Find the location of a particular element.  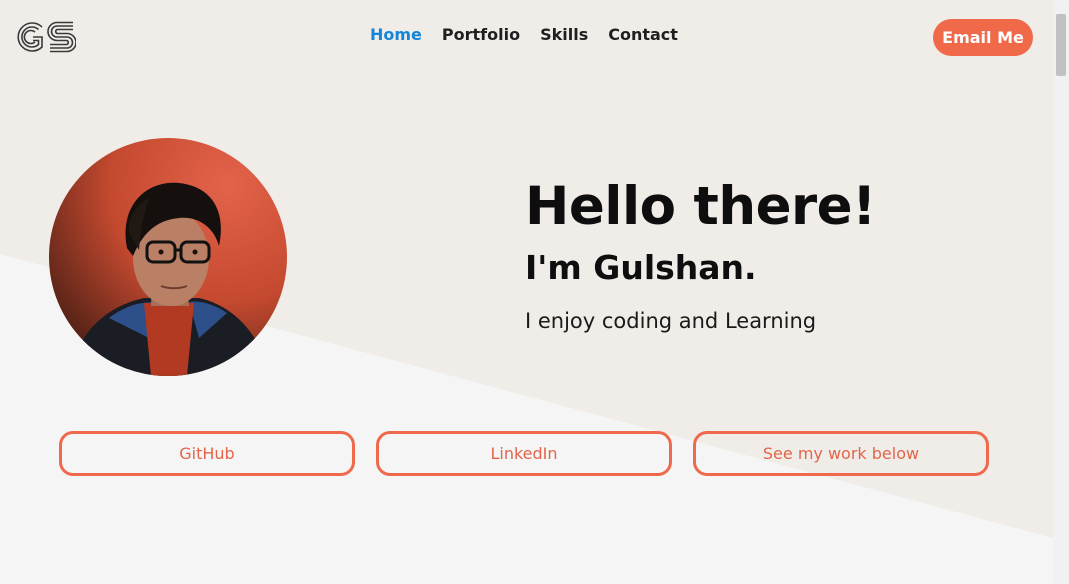

profile-photo is located at coordinates (170, 279).